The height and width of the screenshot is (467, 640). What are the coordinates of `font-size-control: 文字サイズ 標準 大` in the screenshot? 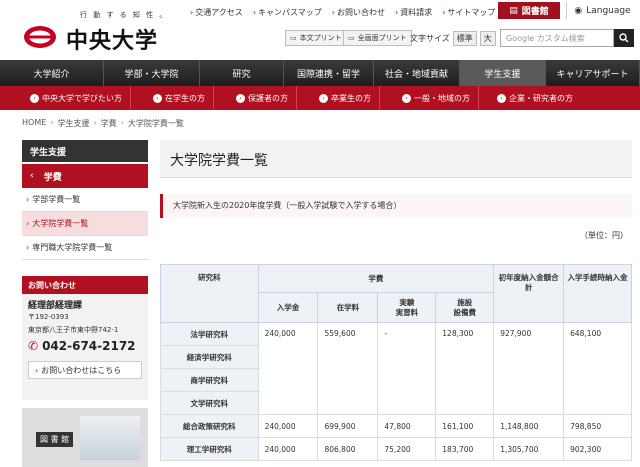 It's located at (453, 38).